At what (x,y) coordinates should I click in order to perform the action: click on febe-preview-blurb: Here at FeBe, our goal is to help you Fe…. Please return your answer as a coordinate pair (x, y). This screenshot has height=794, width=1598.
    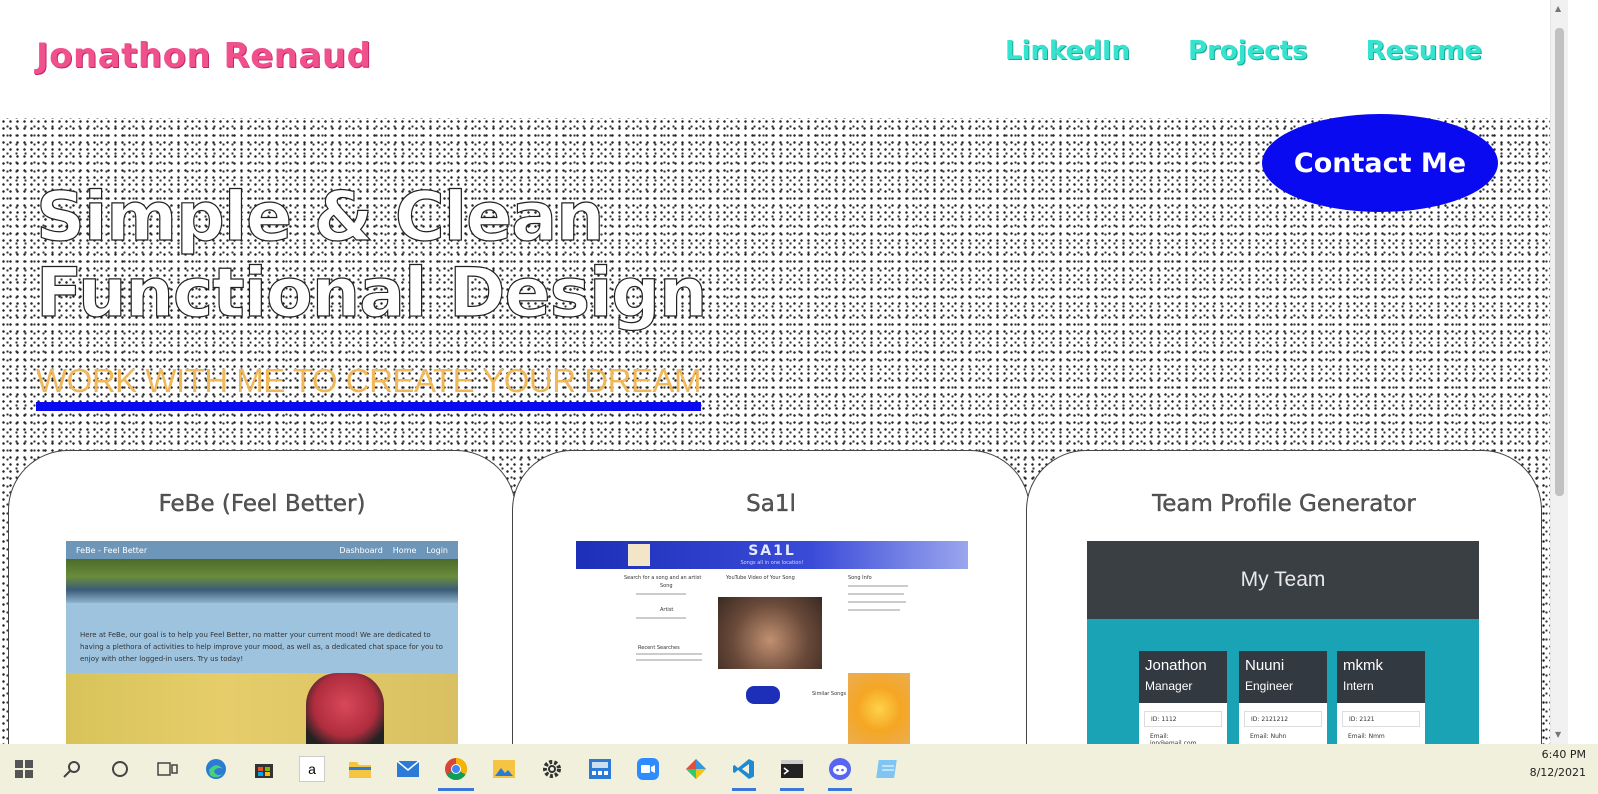
    Looking at the image, I should click on (262, 638).